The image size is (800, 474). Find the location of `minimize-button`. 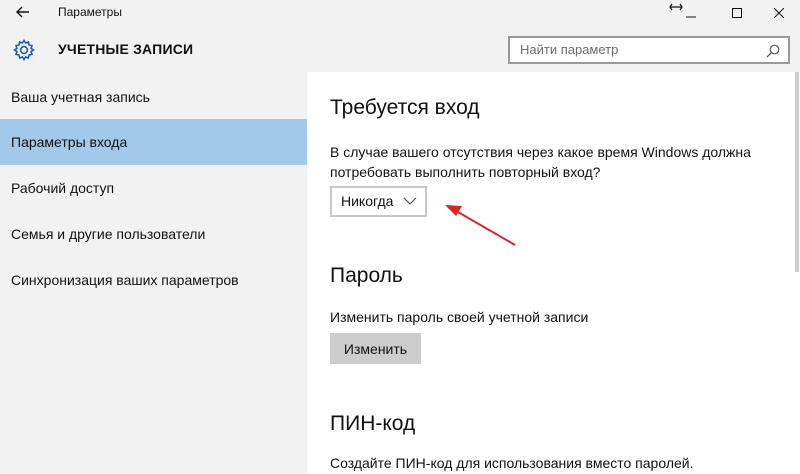

minimize-button is located at coordinates (691, 16).